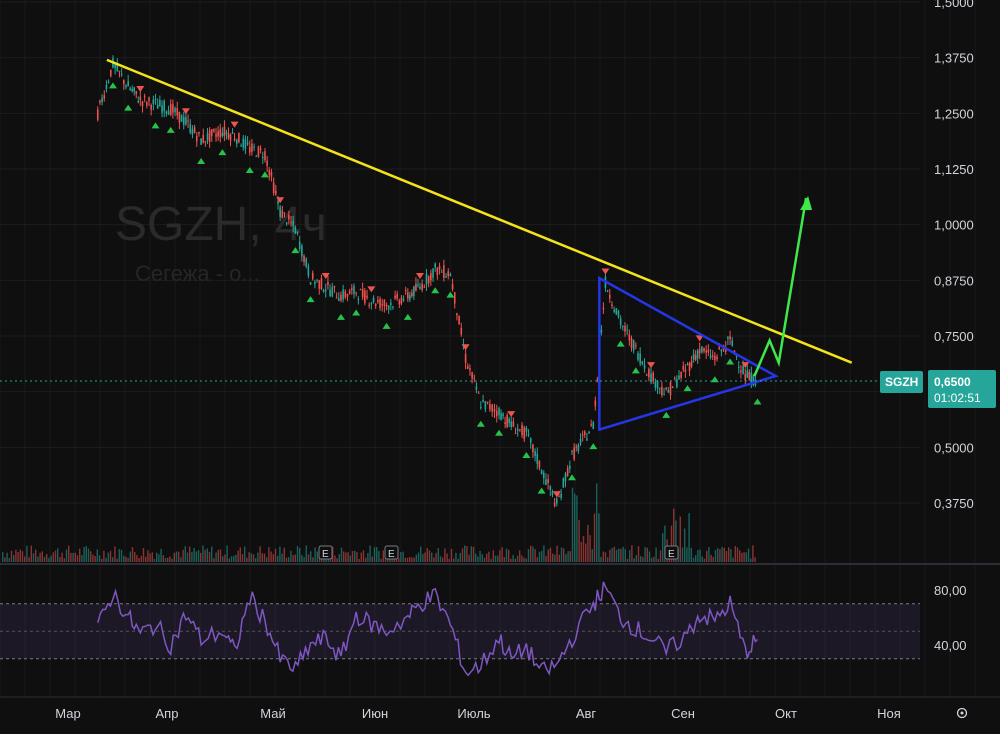 The height and width of the screenshot is (734, 1000). I want to click on time-axis-label: Ноя, so click(889, 713).